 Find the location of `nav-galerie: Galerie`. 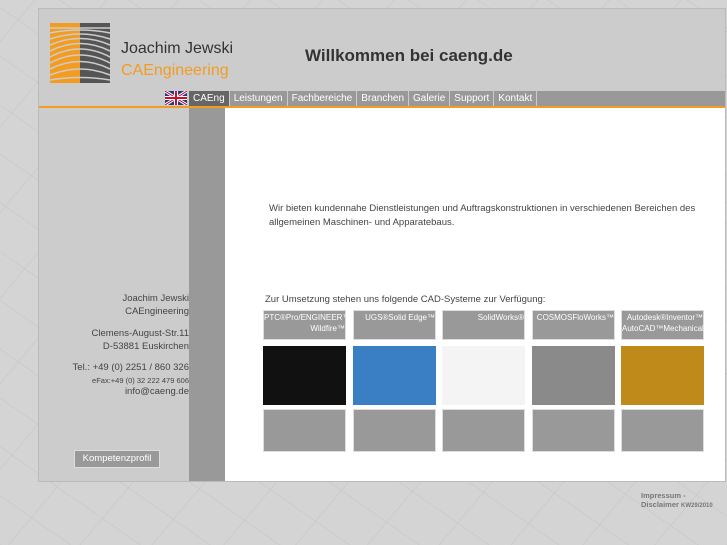

nav-galerie: Galerie is located at coordinates (430, 98).